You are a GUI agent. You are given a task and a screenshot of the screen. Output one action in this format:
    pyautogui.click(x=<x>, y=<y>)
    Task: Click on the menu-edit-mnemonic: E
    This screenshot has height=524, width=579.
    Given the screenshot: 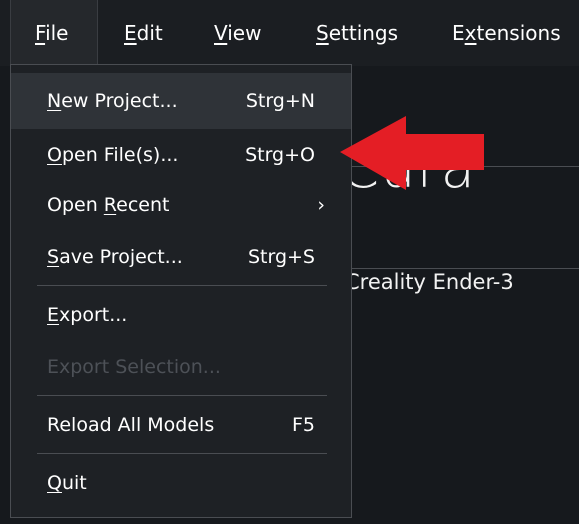 What is the action you would take?
    pyautogui.click(x=130, y=33)
    